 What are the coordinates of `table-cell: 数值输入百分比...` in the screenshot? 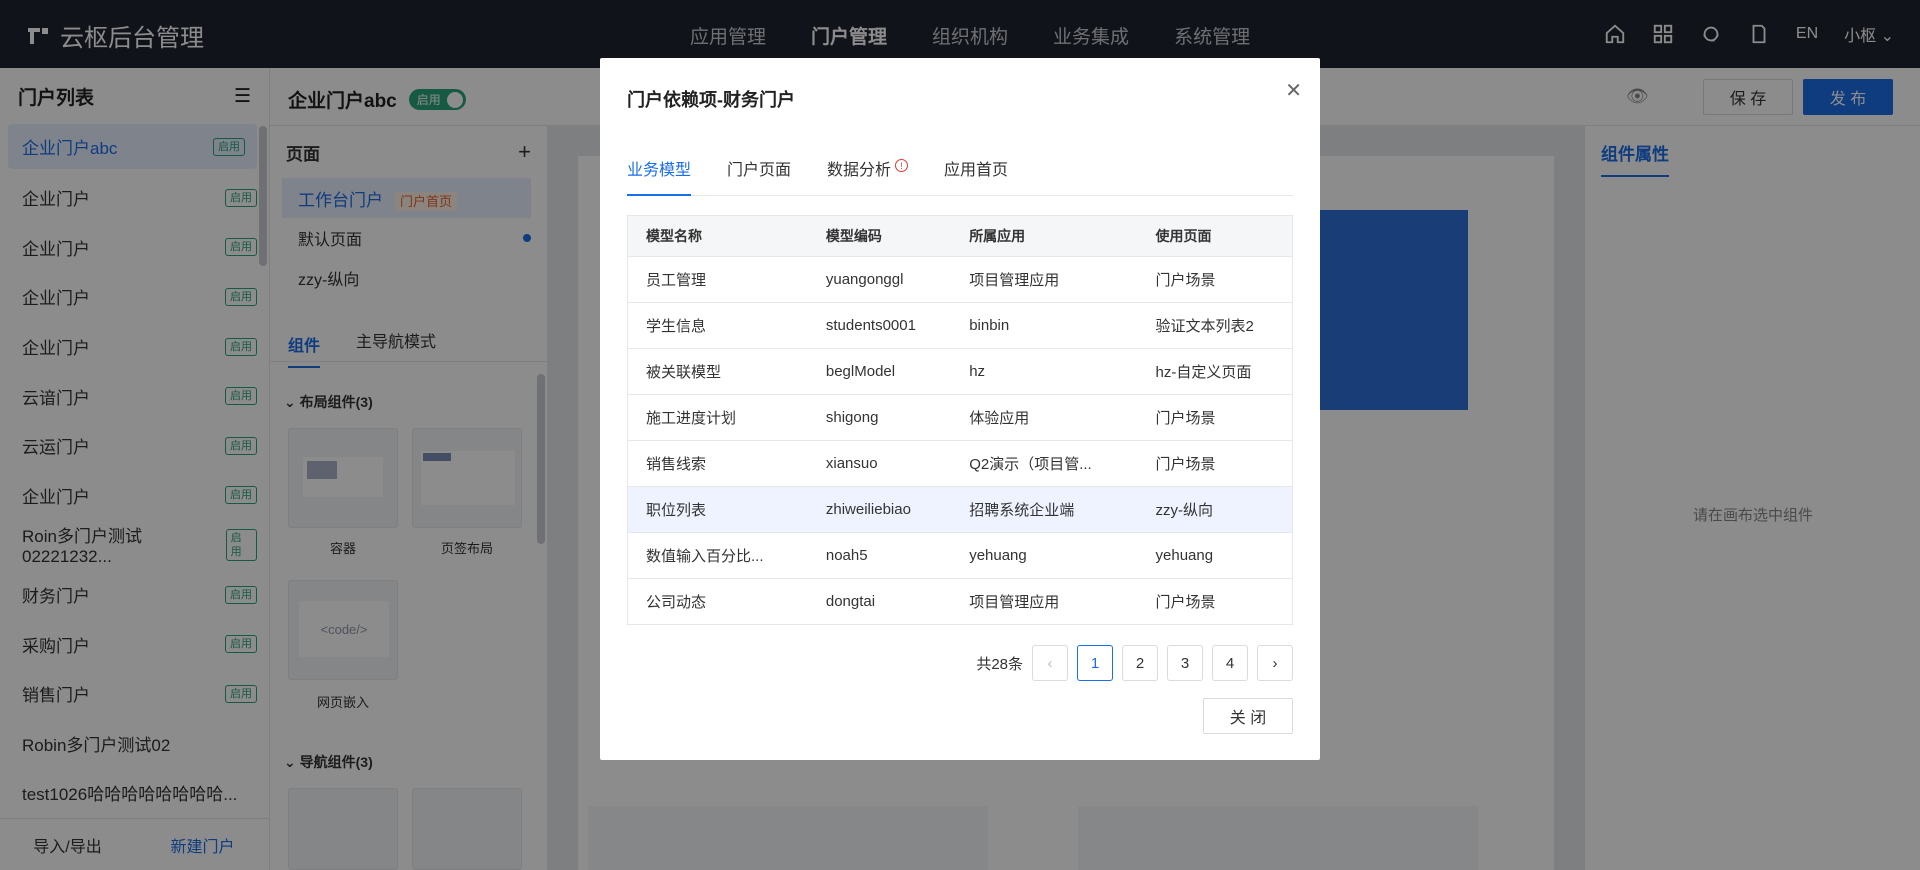 It's located at (717, 555).